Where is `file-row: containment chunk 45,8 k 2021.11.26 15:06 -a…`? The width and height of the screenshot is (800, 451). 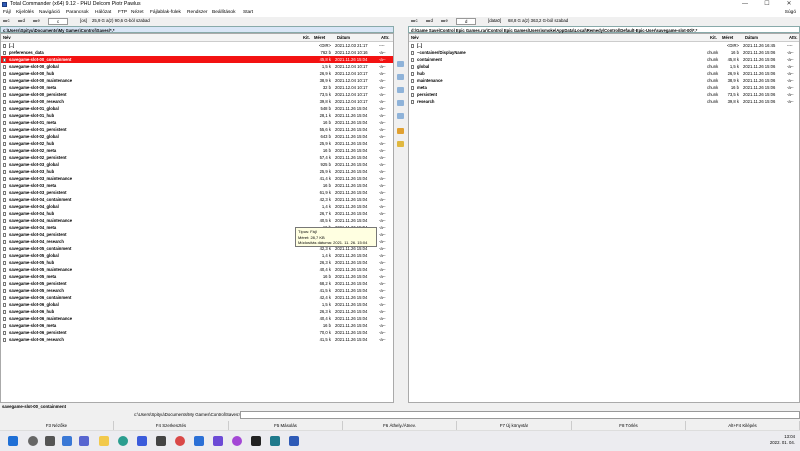
file-row: containment chunk 45,8 k 2021.11.26 15:06 -a… is located at coordinates (604, 59).